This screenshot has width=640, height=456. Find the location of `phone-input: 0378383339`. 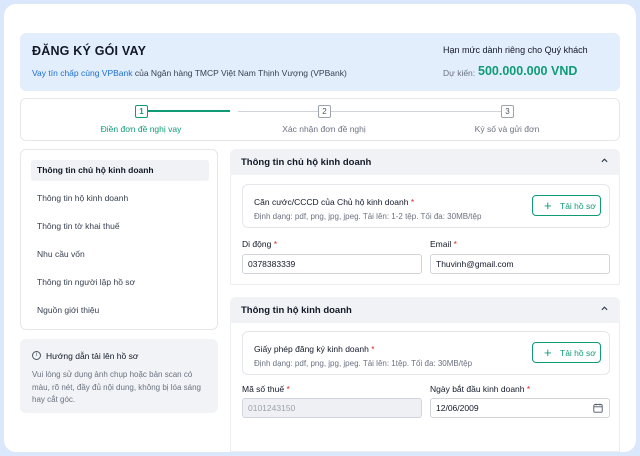

phone-input: 0378383339 is located at coordinates (332, 264).